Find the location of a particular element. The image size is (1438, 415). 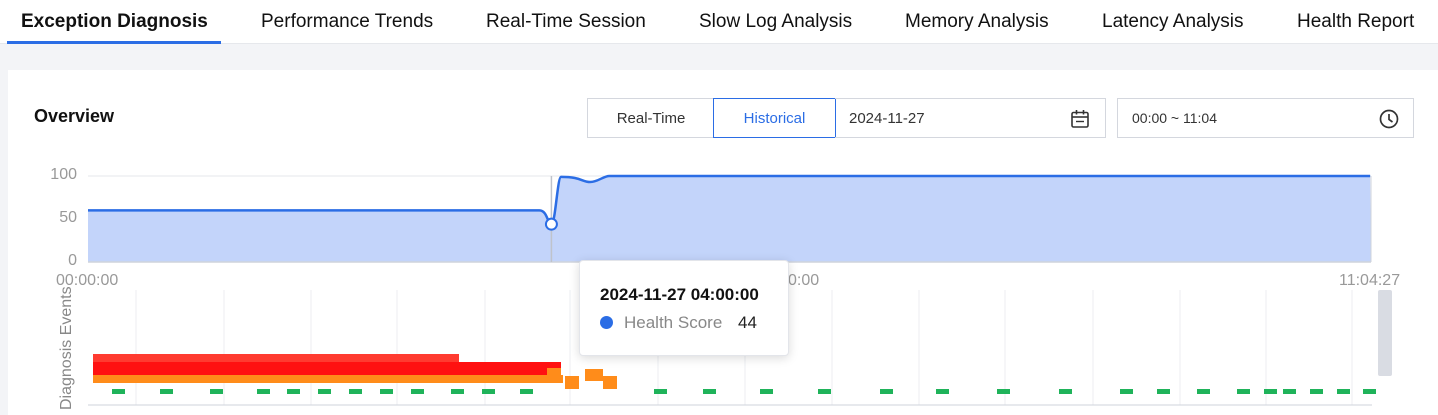

tooltip-title: 2024-11-27 04:00:00 is located at coordinates (679, 294).